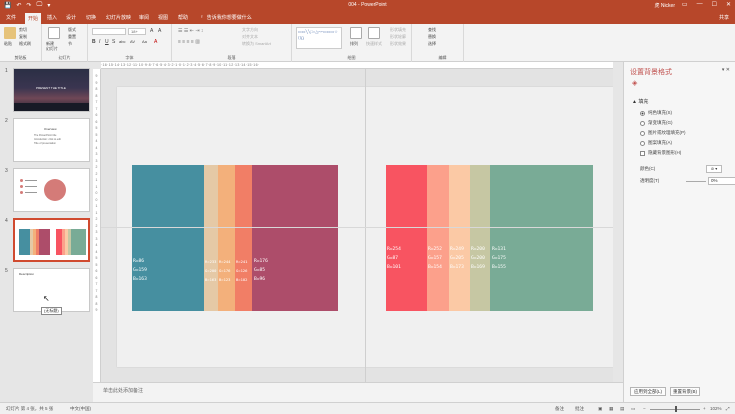 This screenshot has width=735, height=414. Describe the element at coordinates (23, 30) in the screenshot. I see `cut-button: 剪切` at that location.